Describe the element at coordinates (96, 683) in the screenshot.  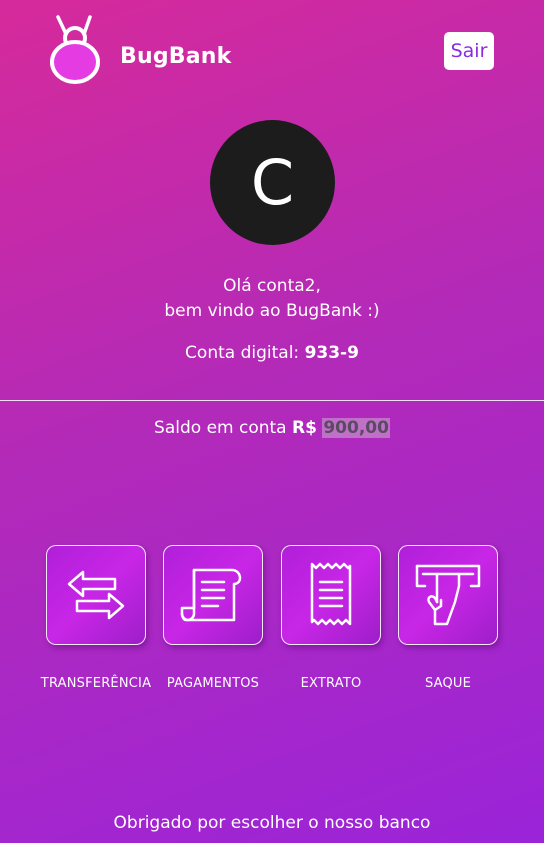
I see `transfer-label: TRANSFERÊNCIA` at that location.